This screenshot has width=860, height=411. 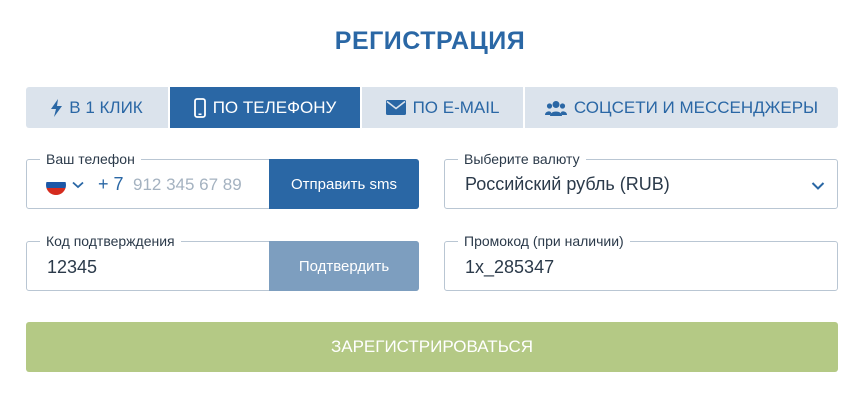 What do you see at coordinates (56, 185) in the screenshot?
I see `russia-flag-icon` at bounding box center [56, 185].